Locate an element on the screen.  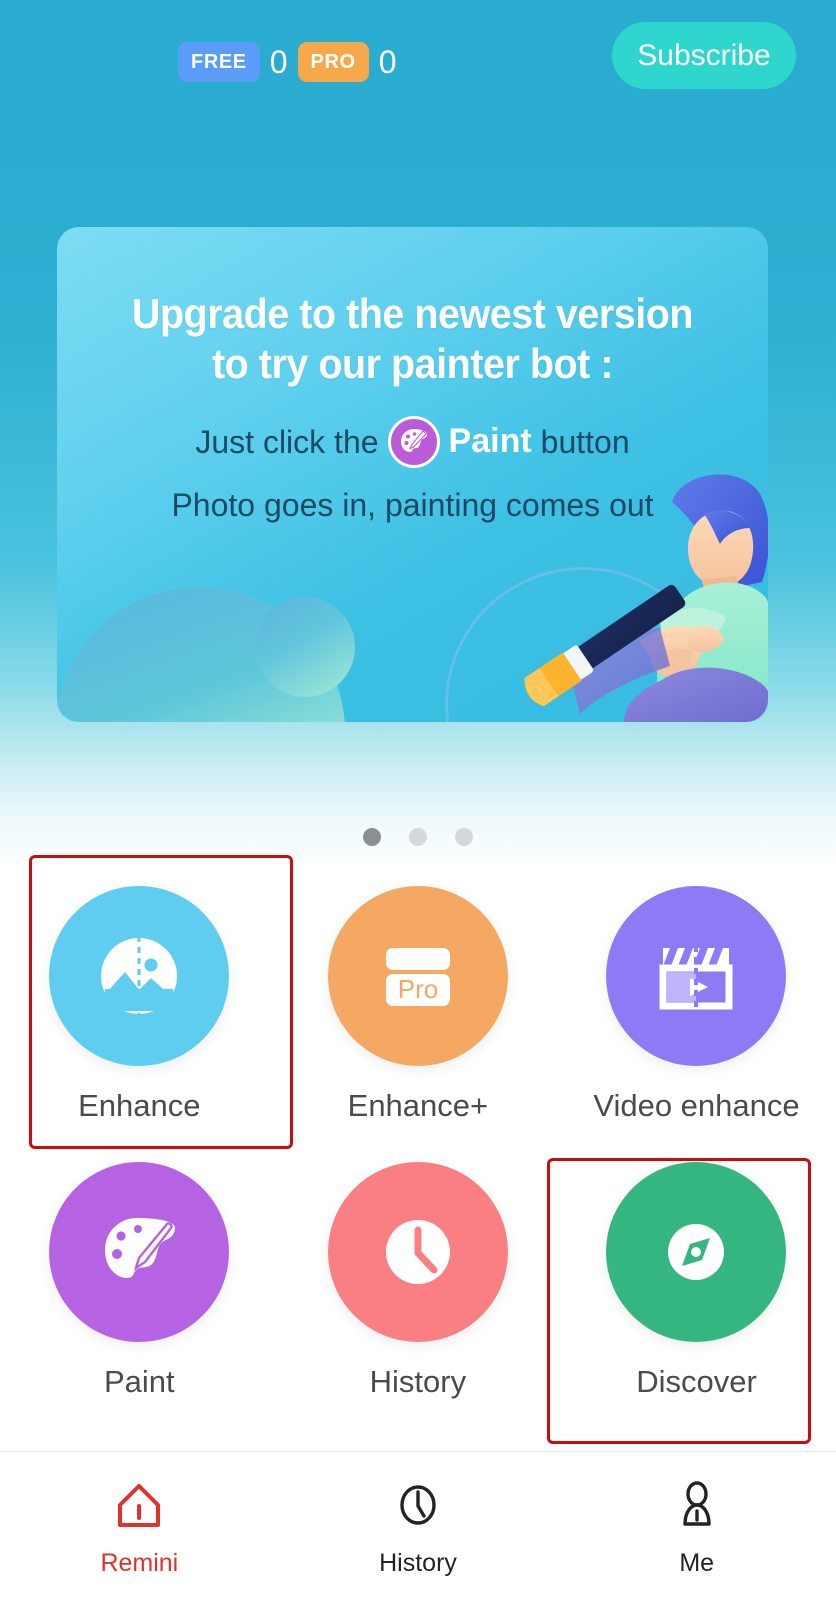
feature-paint: Paint is located at coordinates (139, 1276).